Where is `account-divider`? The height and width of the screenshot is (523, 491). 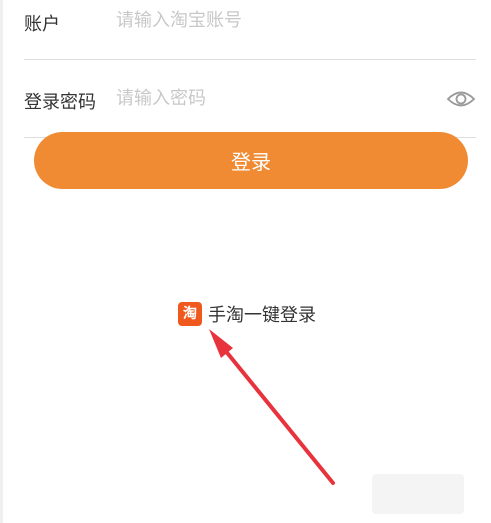 account-divider is located at coordinates (250, 59).